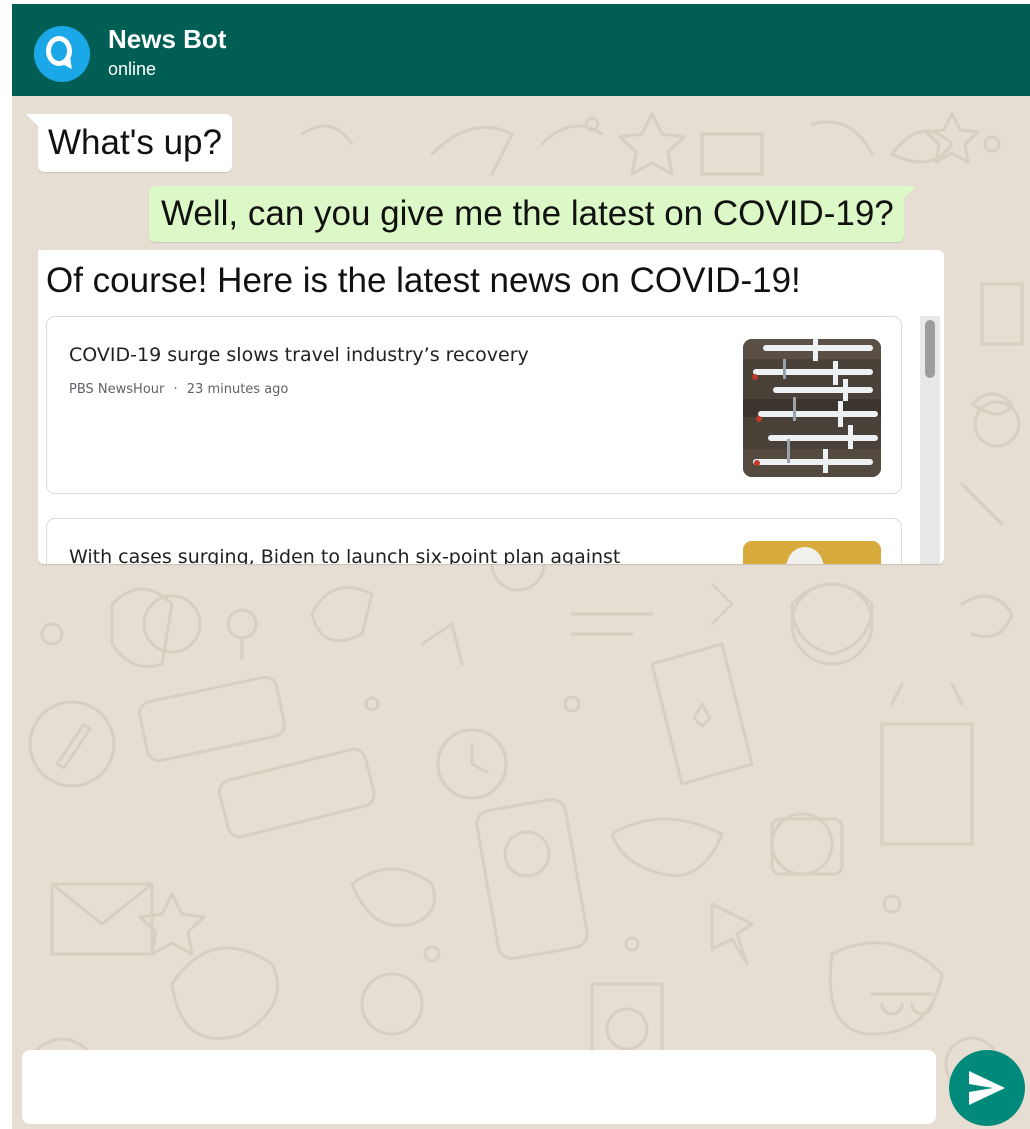  What do you see at coordinates (930, 349) in the screenshot?
I see `scrollbar-thumb` at bounding box center [930, 349].